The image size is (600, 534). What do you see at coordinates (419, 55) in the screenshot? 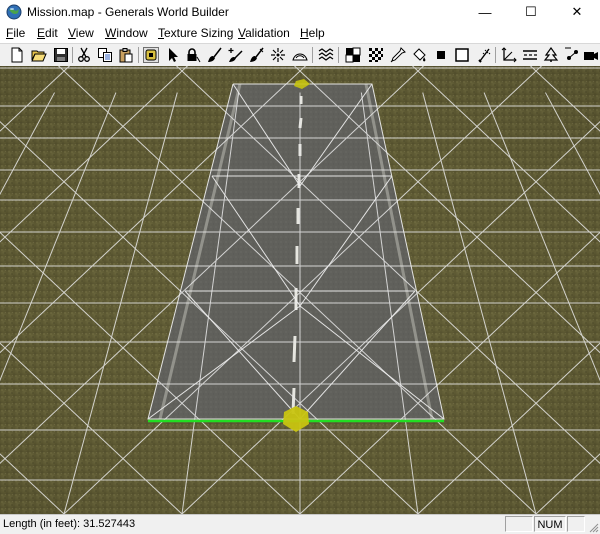
I see `paint-bucket-icon` at bounding box center [419, 55].